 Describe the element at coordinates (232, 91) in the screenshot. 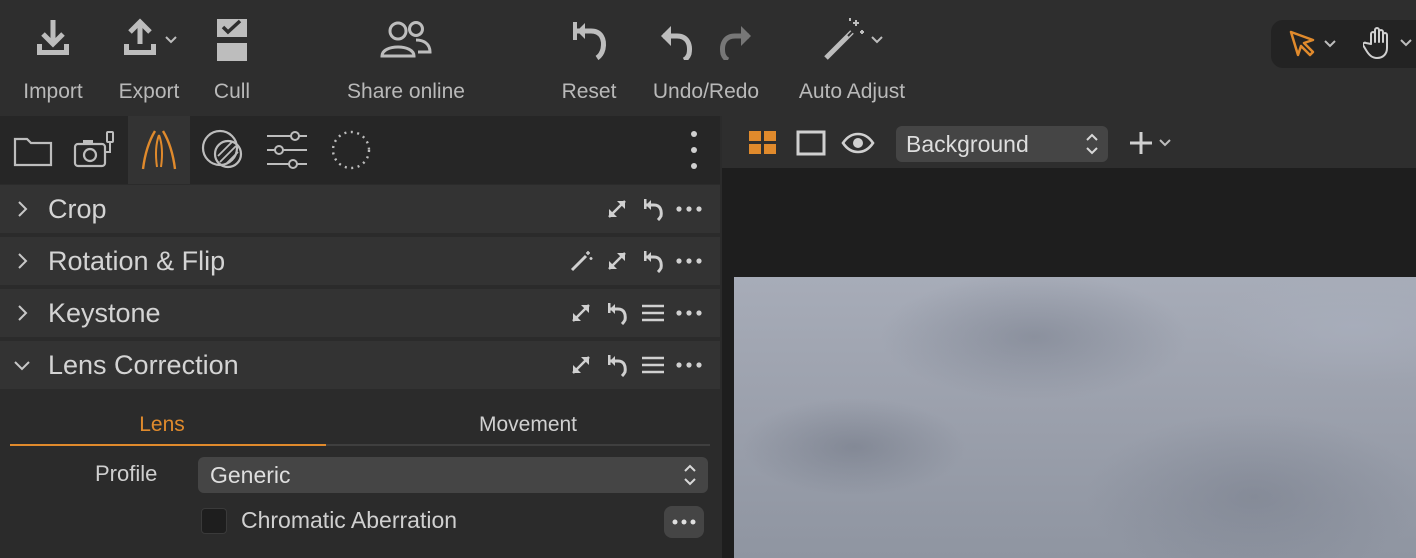

I see `cull-label: Cull` at that location.